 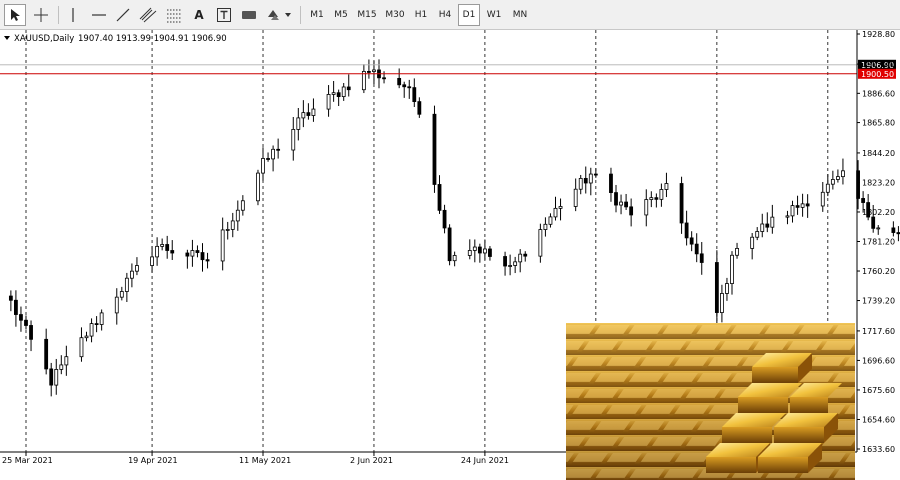 I want to click on fibonacci-icon, so click(x=174, y=15).